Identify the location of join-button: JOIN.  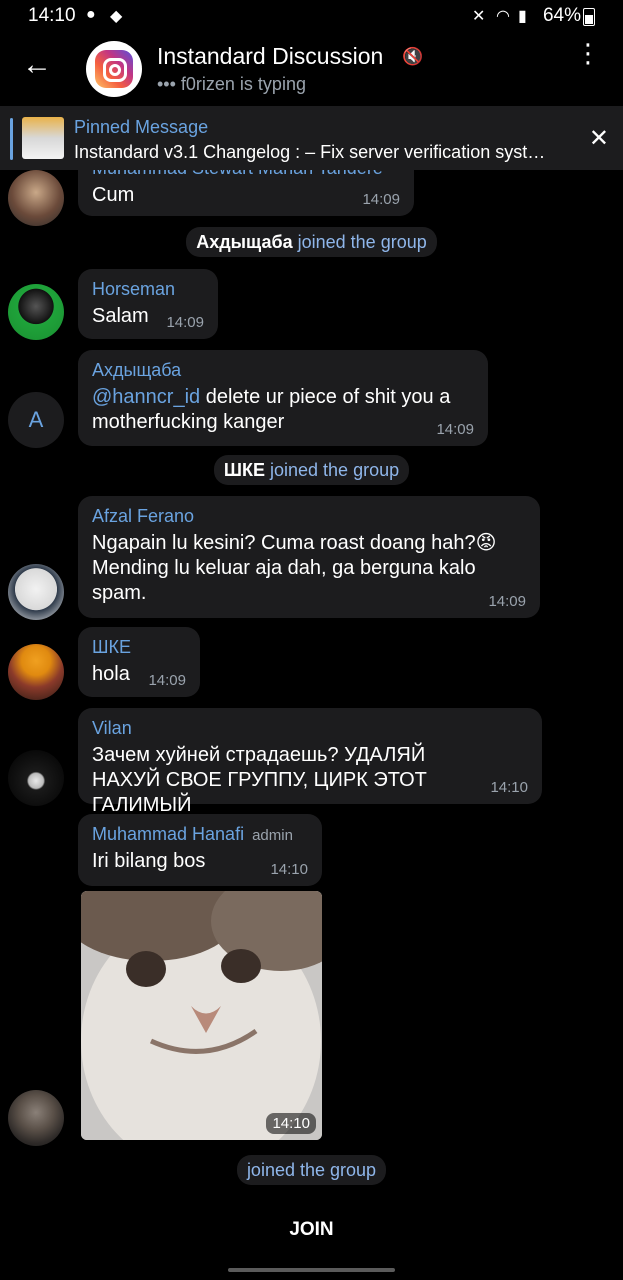
(311, 1230).